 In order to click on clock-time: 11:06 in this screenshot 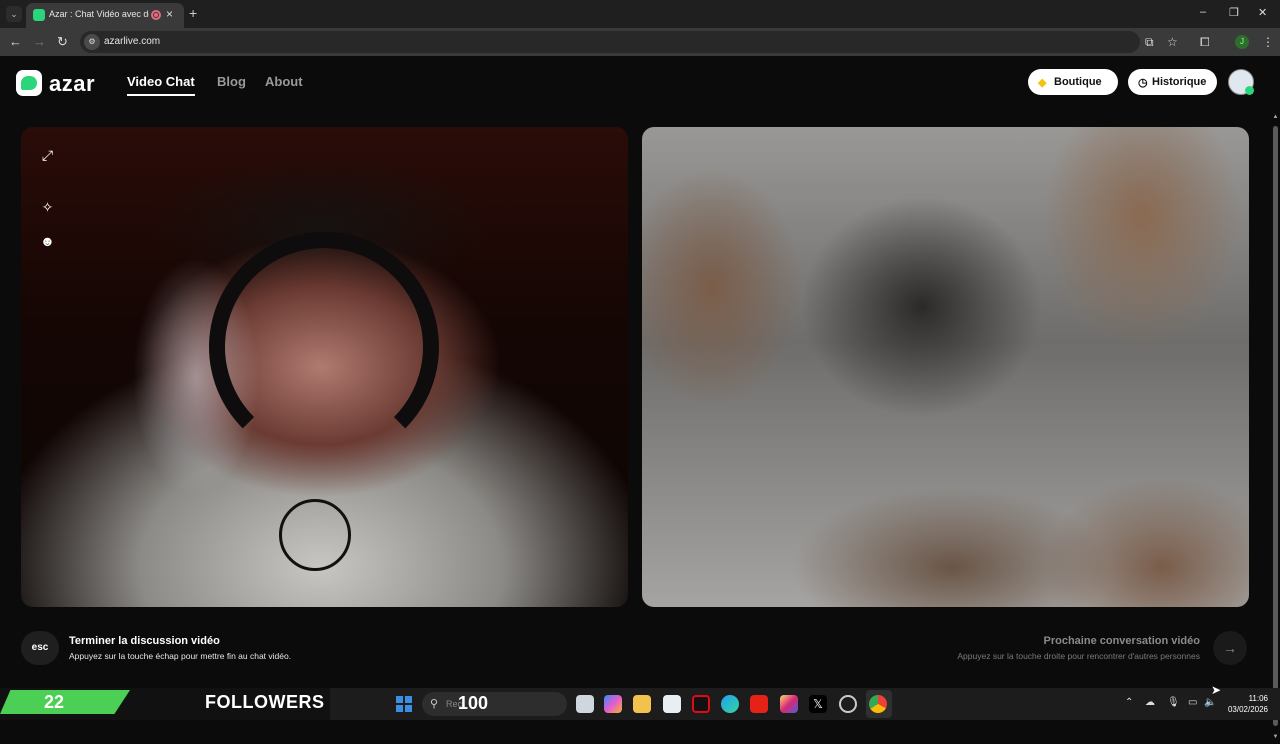, I will do `click(1254, 698)`.